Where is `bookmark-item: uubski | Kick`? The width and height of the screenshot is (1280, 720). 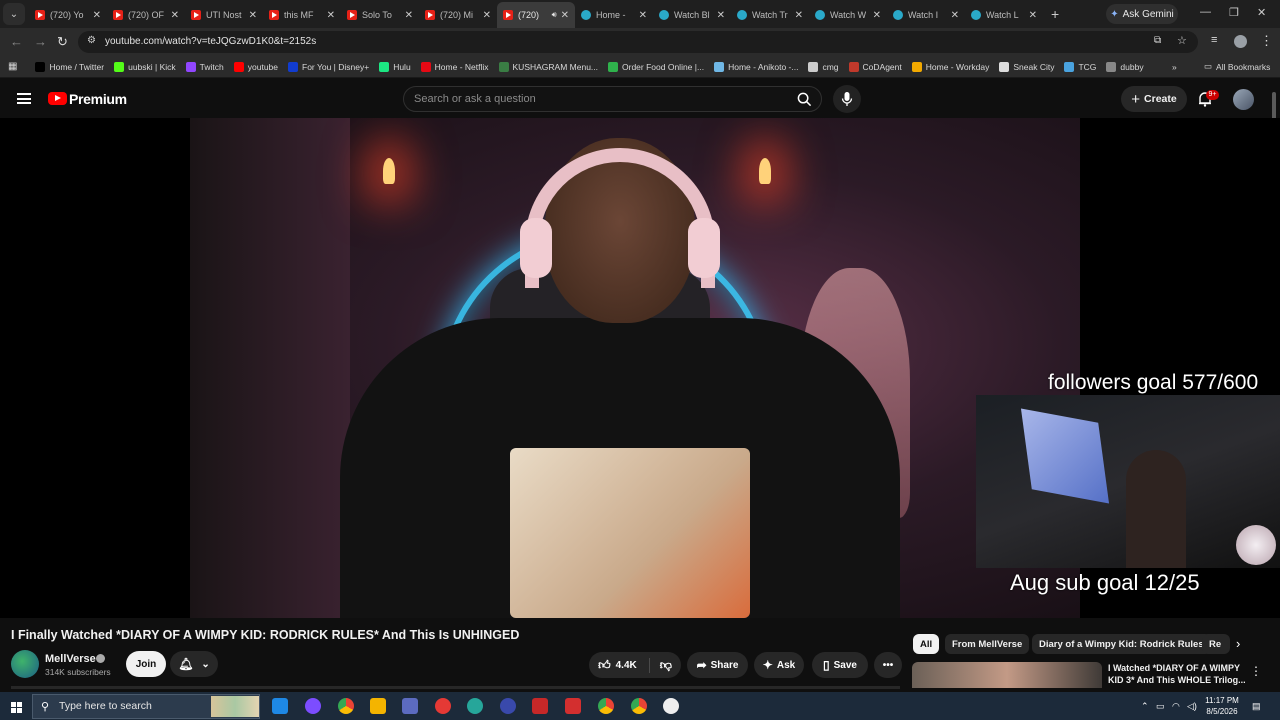 bookmark-item: uubski | Kick is located at coordinates (145, 66).